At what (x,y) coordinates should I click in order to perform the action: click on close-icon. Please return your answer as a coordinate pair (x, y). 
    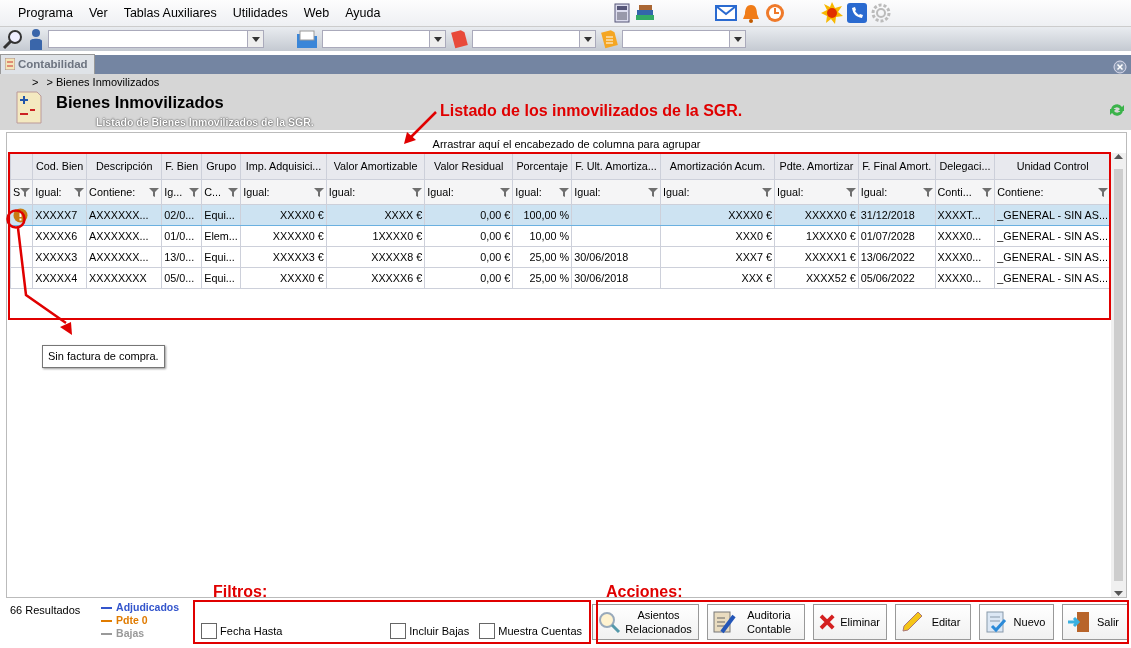
    Looking at the image, I should click on (1120, 67).